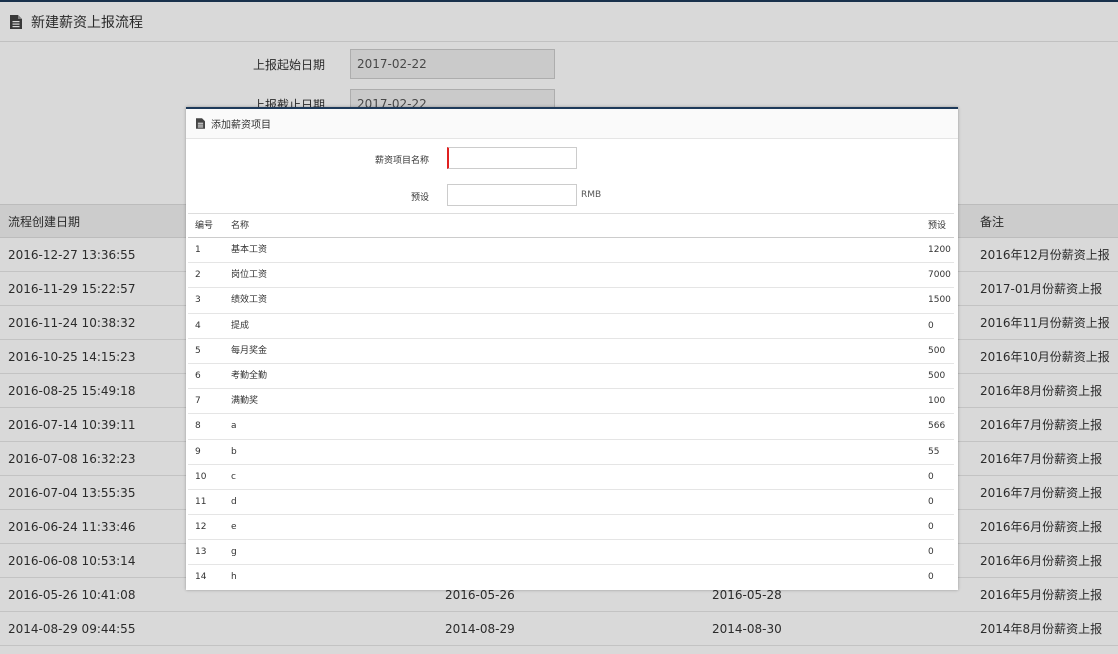  What do you see at coordinates (234, 552) in the screenshot?
I see `cell-name: g` at bounding box center [234, 552].